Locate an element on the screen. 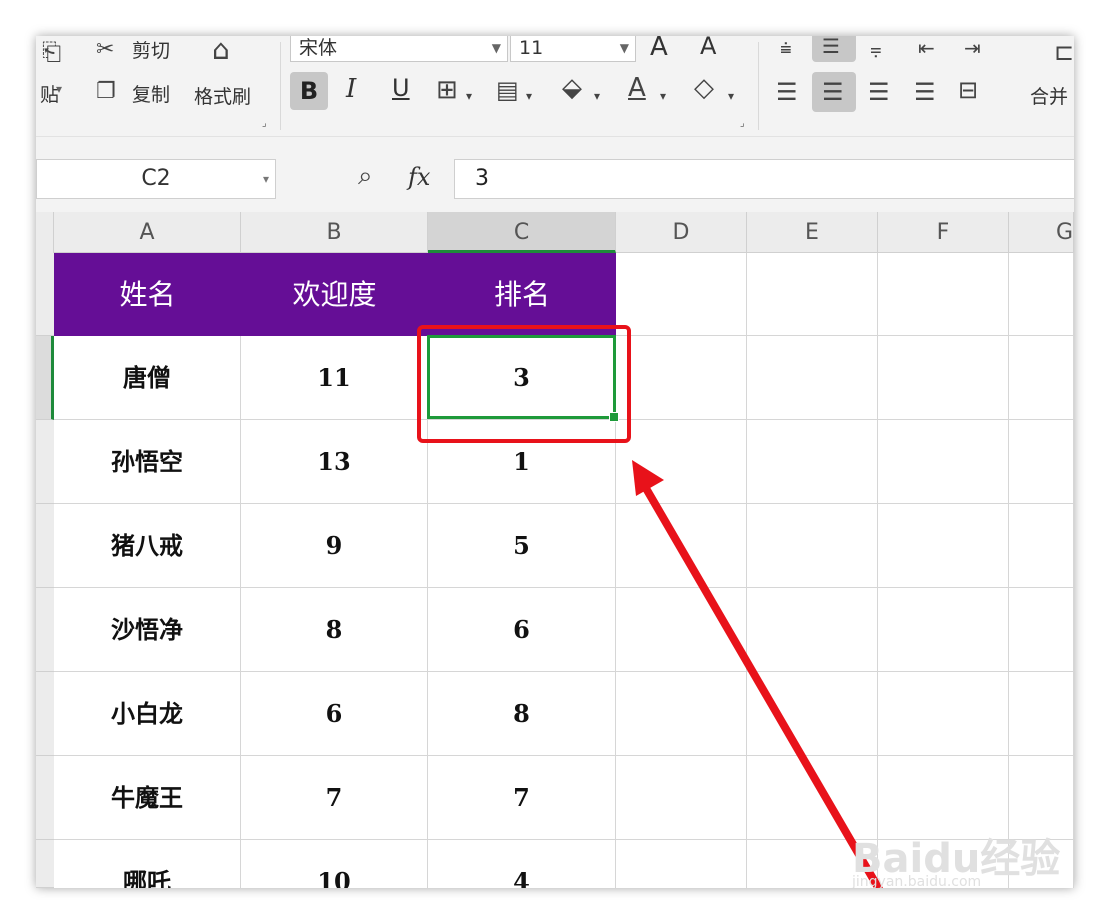  name-box-value: C2 is located at coordinates (156, 178).